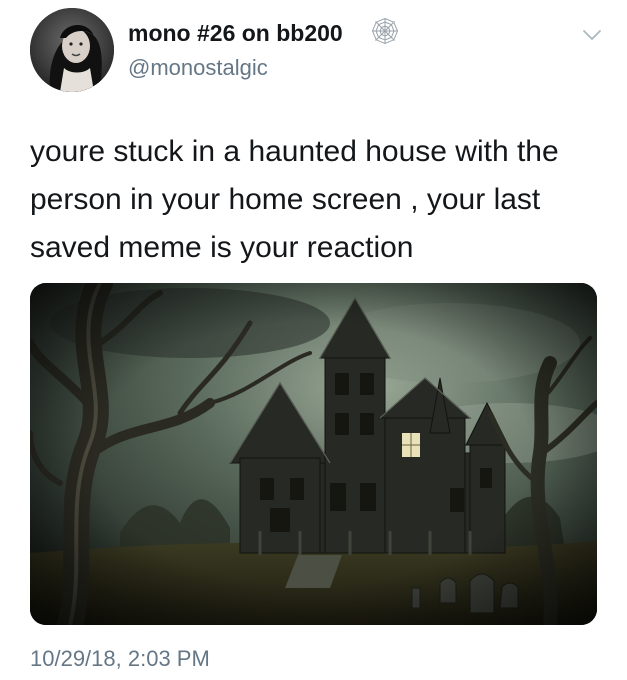  Describe the element at coordinates (198, 68) in the screenshot. I see `handle: @monostalgic` at that location.